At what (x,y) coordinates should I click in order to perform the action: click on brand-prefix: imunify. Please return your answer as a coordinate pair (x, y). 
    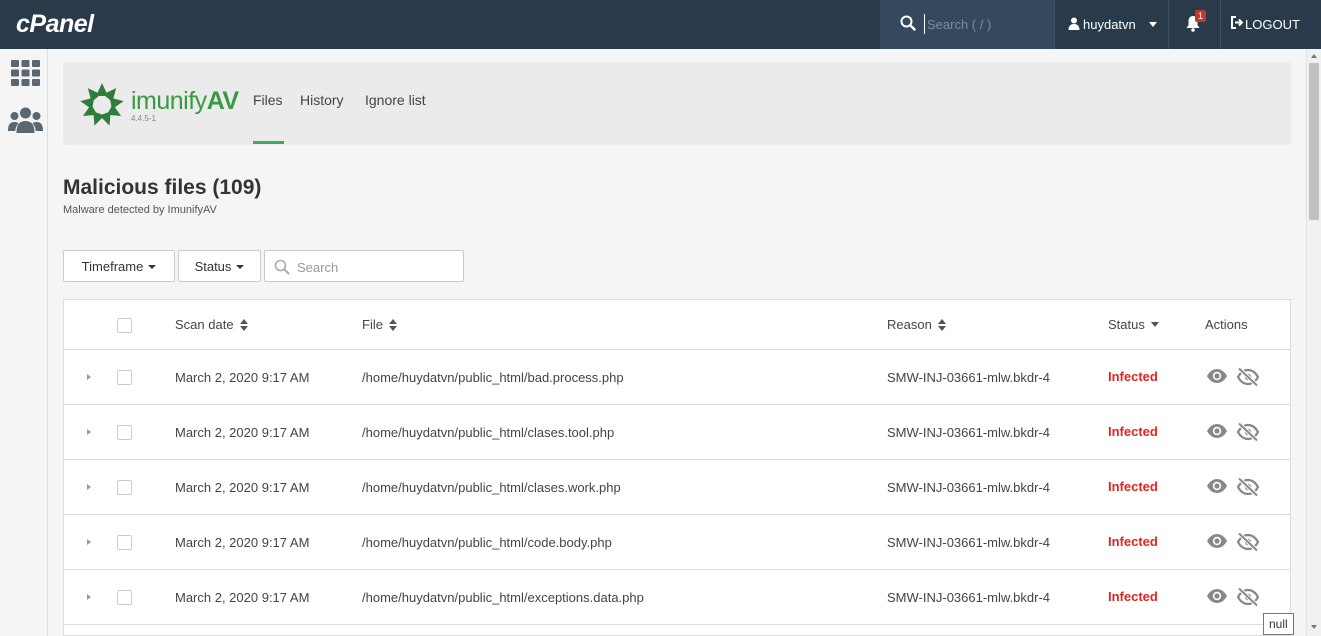
    Looking at the image, I should click on (169, 101).